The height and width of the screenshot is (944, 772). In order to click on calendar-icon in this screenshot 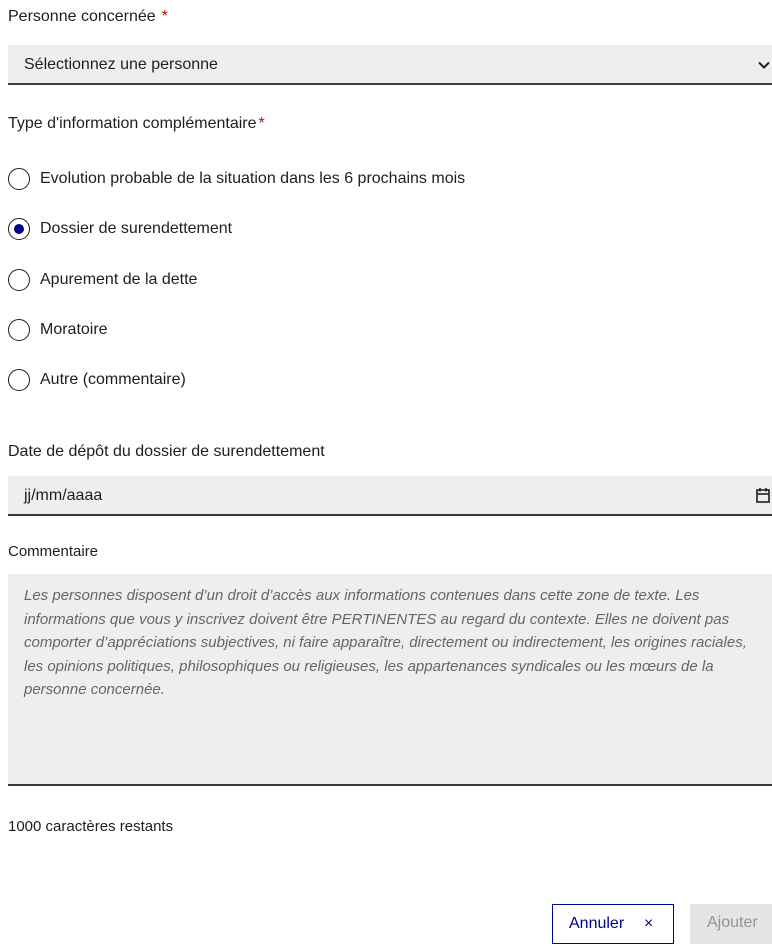, I will do `click(763, 495)`.